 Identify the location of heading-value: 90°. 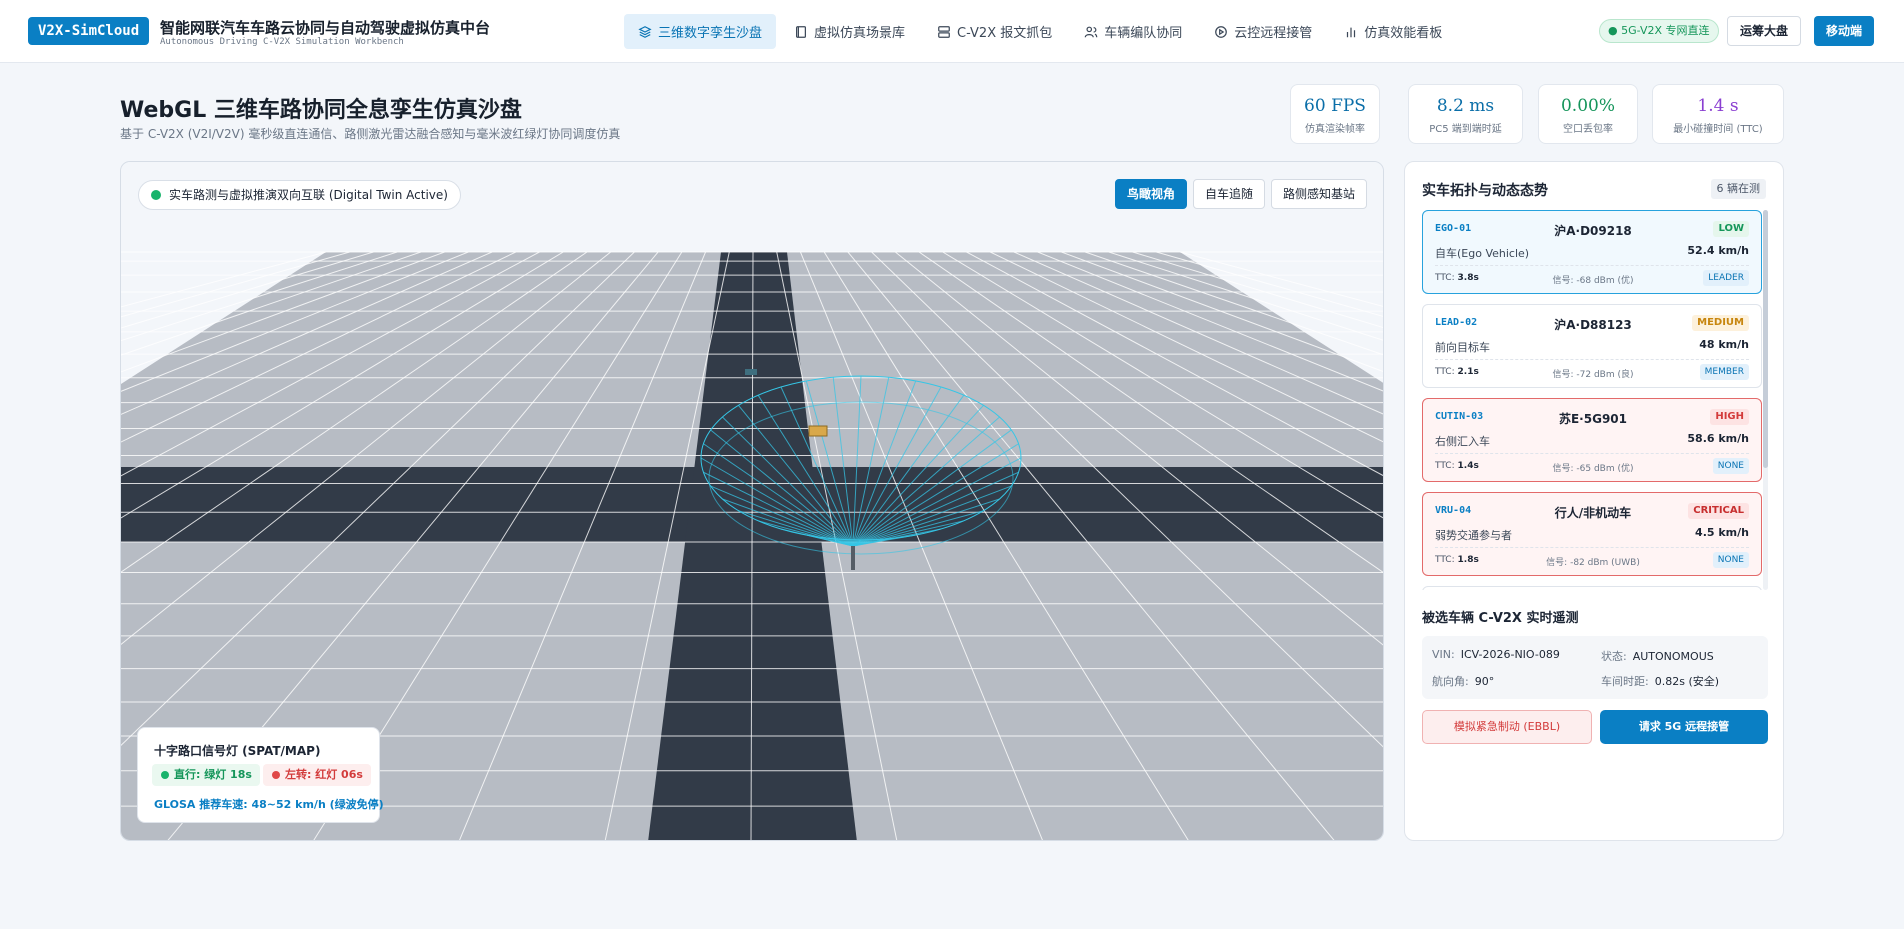
(1484, 681).